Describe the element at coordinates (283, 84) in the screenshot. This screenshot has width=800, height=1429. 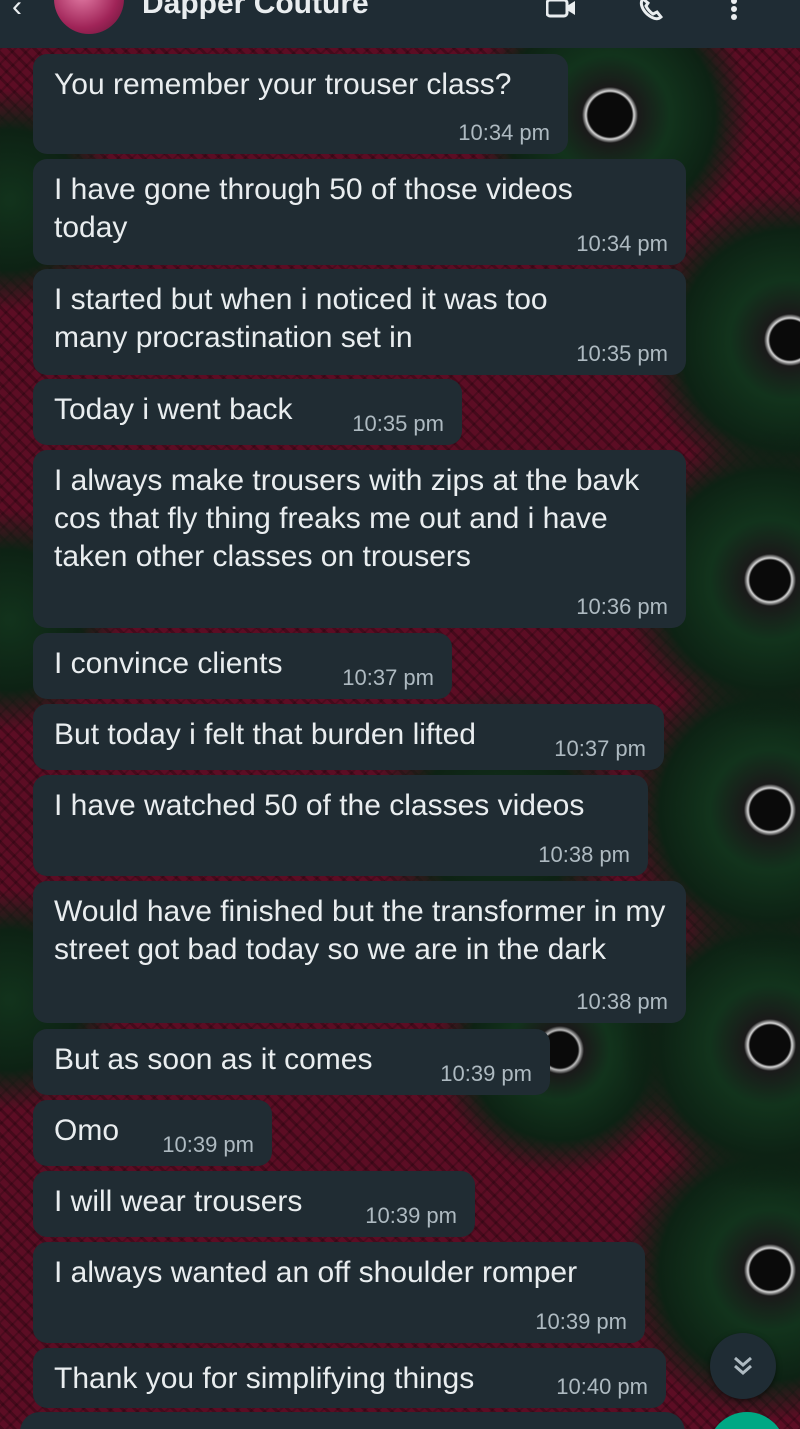
I see `message-text: You remember your trouser class?` at that location.